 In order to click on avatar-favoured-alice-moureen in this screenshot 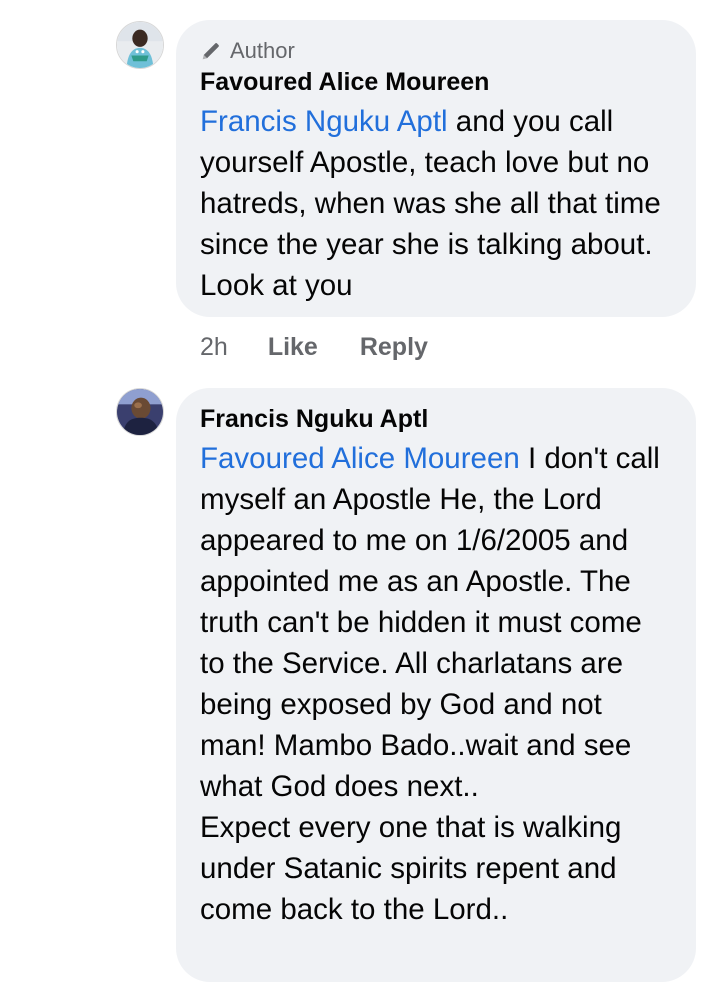, I will do `click(140, 45)`.